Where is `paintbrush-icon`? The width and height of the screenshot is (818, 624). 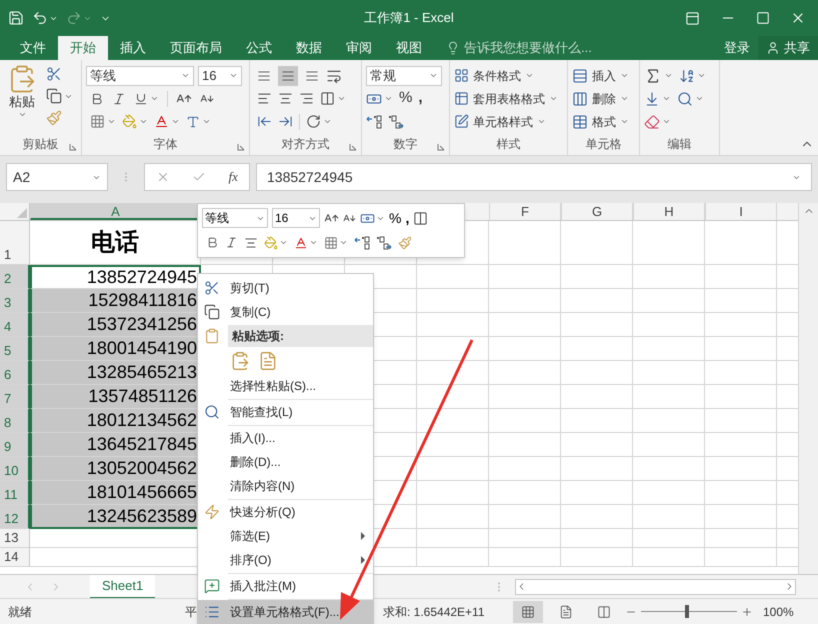
paintbrush-icon is located at coordinates (405, 243).